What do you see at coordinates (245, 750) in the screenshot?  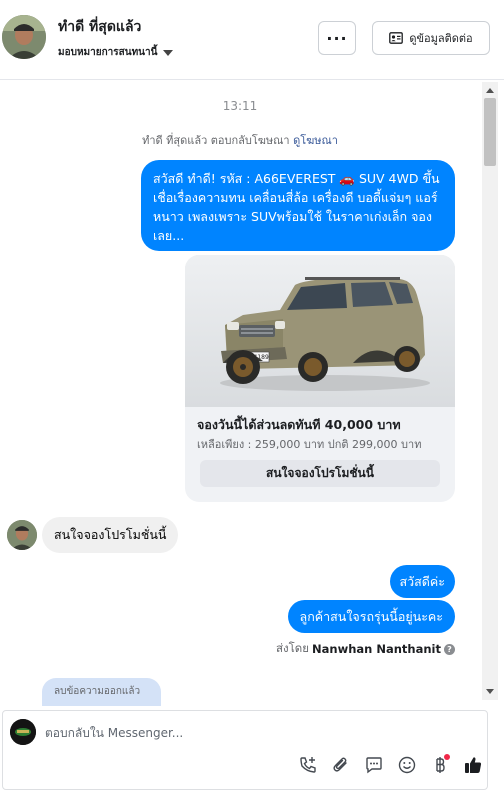 I see `message-composer` at bounding box center [245, 750].